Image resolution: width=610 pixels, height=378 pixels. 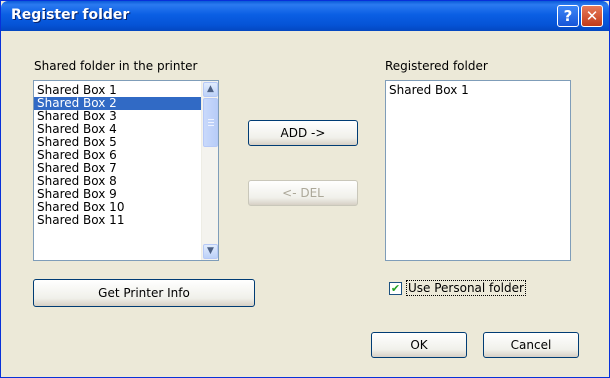 I want to click on use-personal-folder-checkbox: ✔, so click(x=395, y=288).